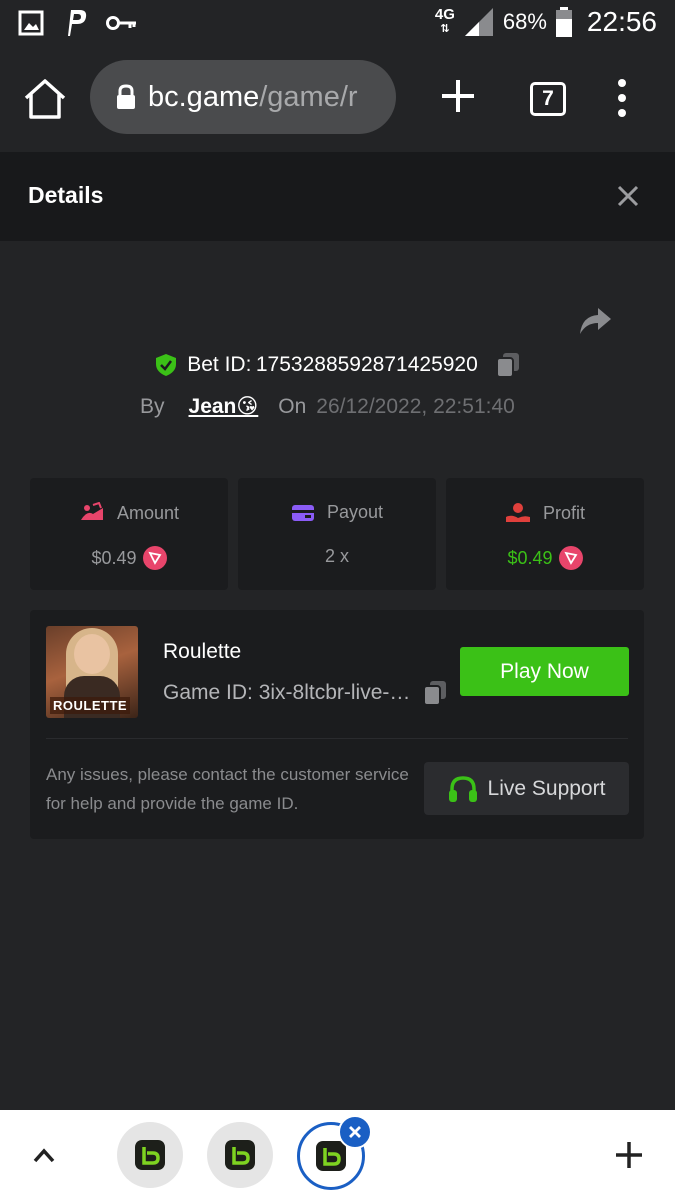 The image size is (675, 1200). Describe the element at coordinates (595, 321) in the screenshot. I see `share-icon` at that location.